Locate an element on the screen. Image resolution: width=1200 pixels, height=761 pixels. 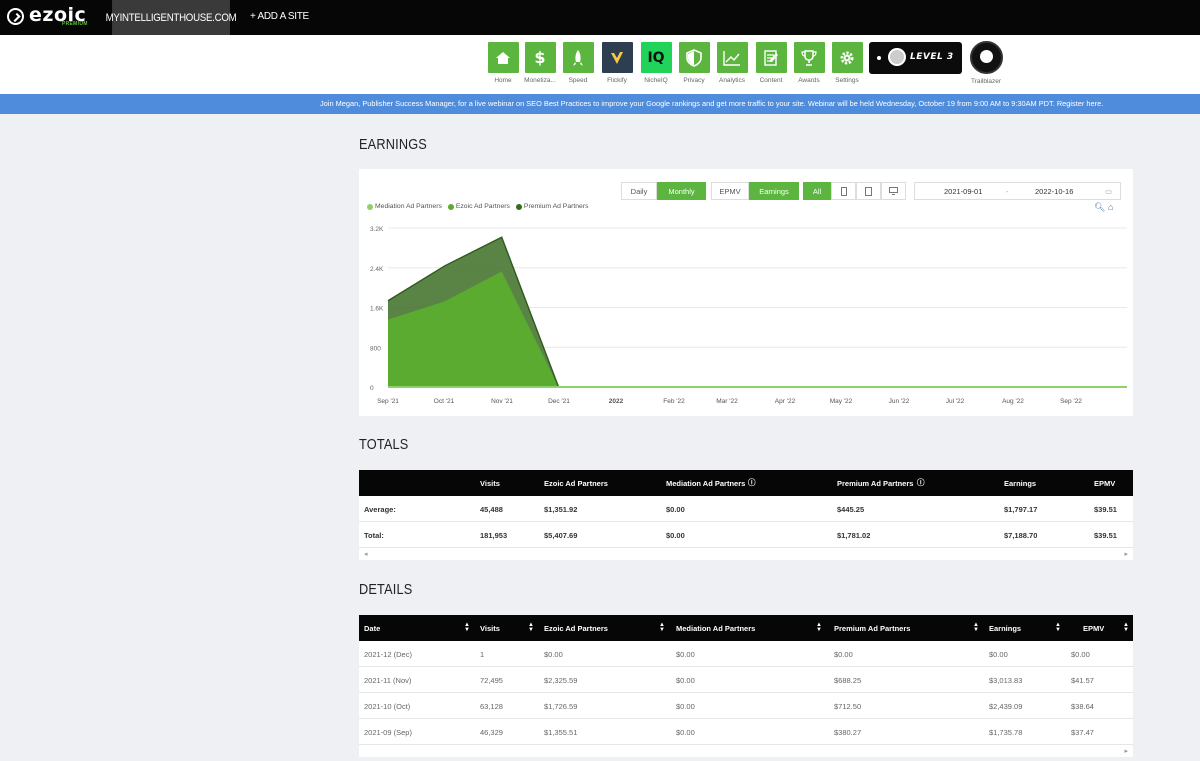
nav-speed: Speed is located at coordinates (578, 63).